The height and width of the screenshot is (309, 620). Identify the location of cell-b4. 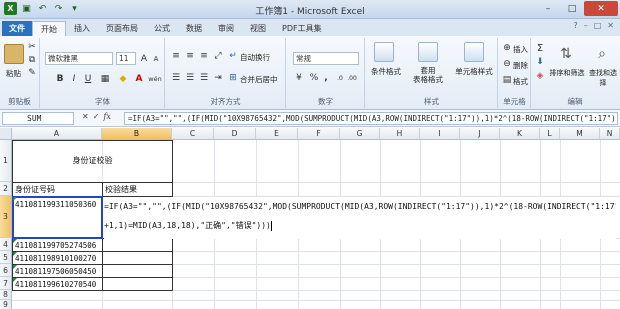
(137, 245).